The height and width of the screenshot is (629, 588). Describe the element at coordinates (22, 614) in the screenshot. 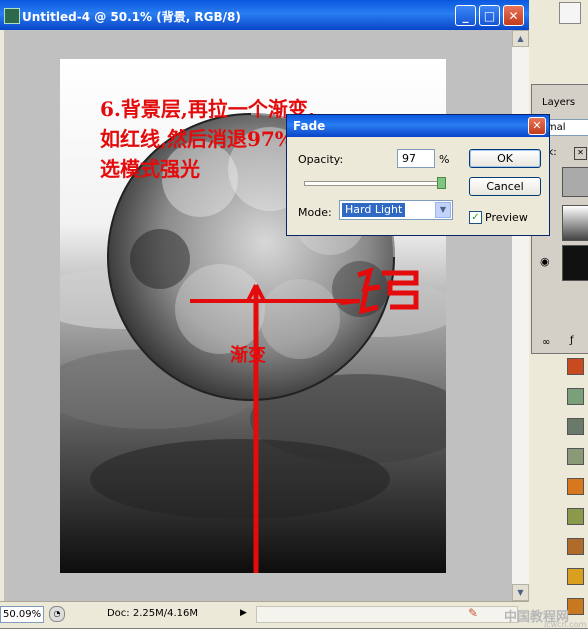

I see `zoom-level-field: 50.09%` at that location.